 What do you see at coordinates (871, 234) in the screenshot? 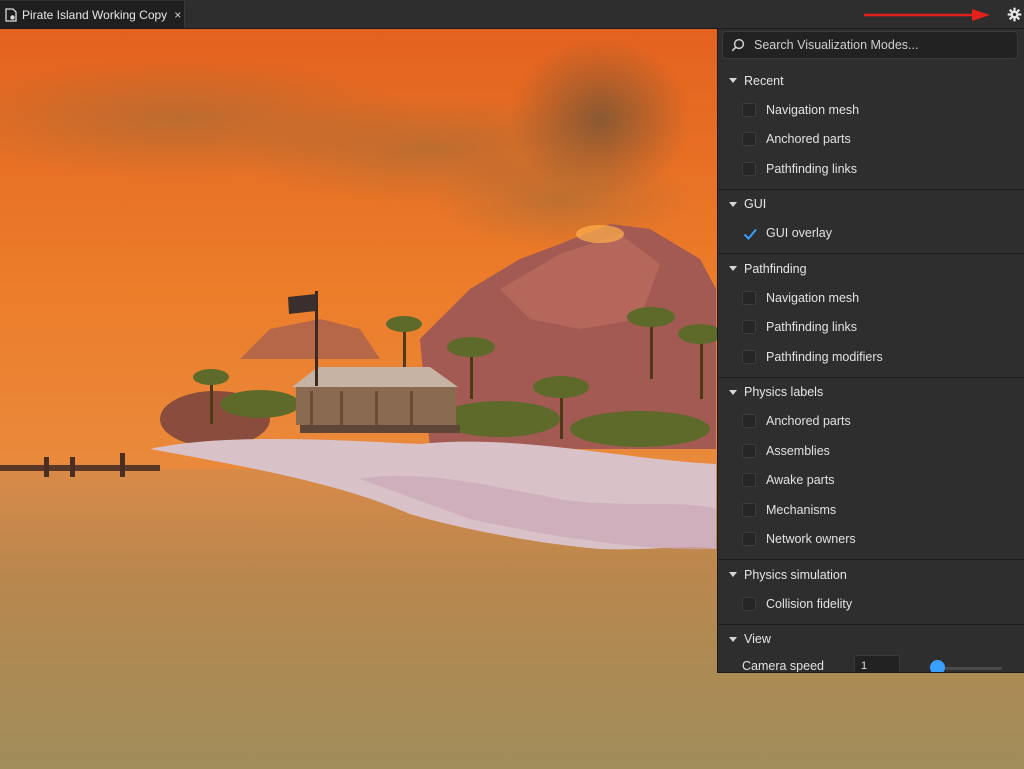
I see `mode-item-gui-overlay: GUI overlay` at bounding box center [871, 234].